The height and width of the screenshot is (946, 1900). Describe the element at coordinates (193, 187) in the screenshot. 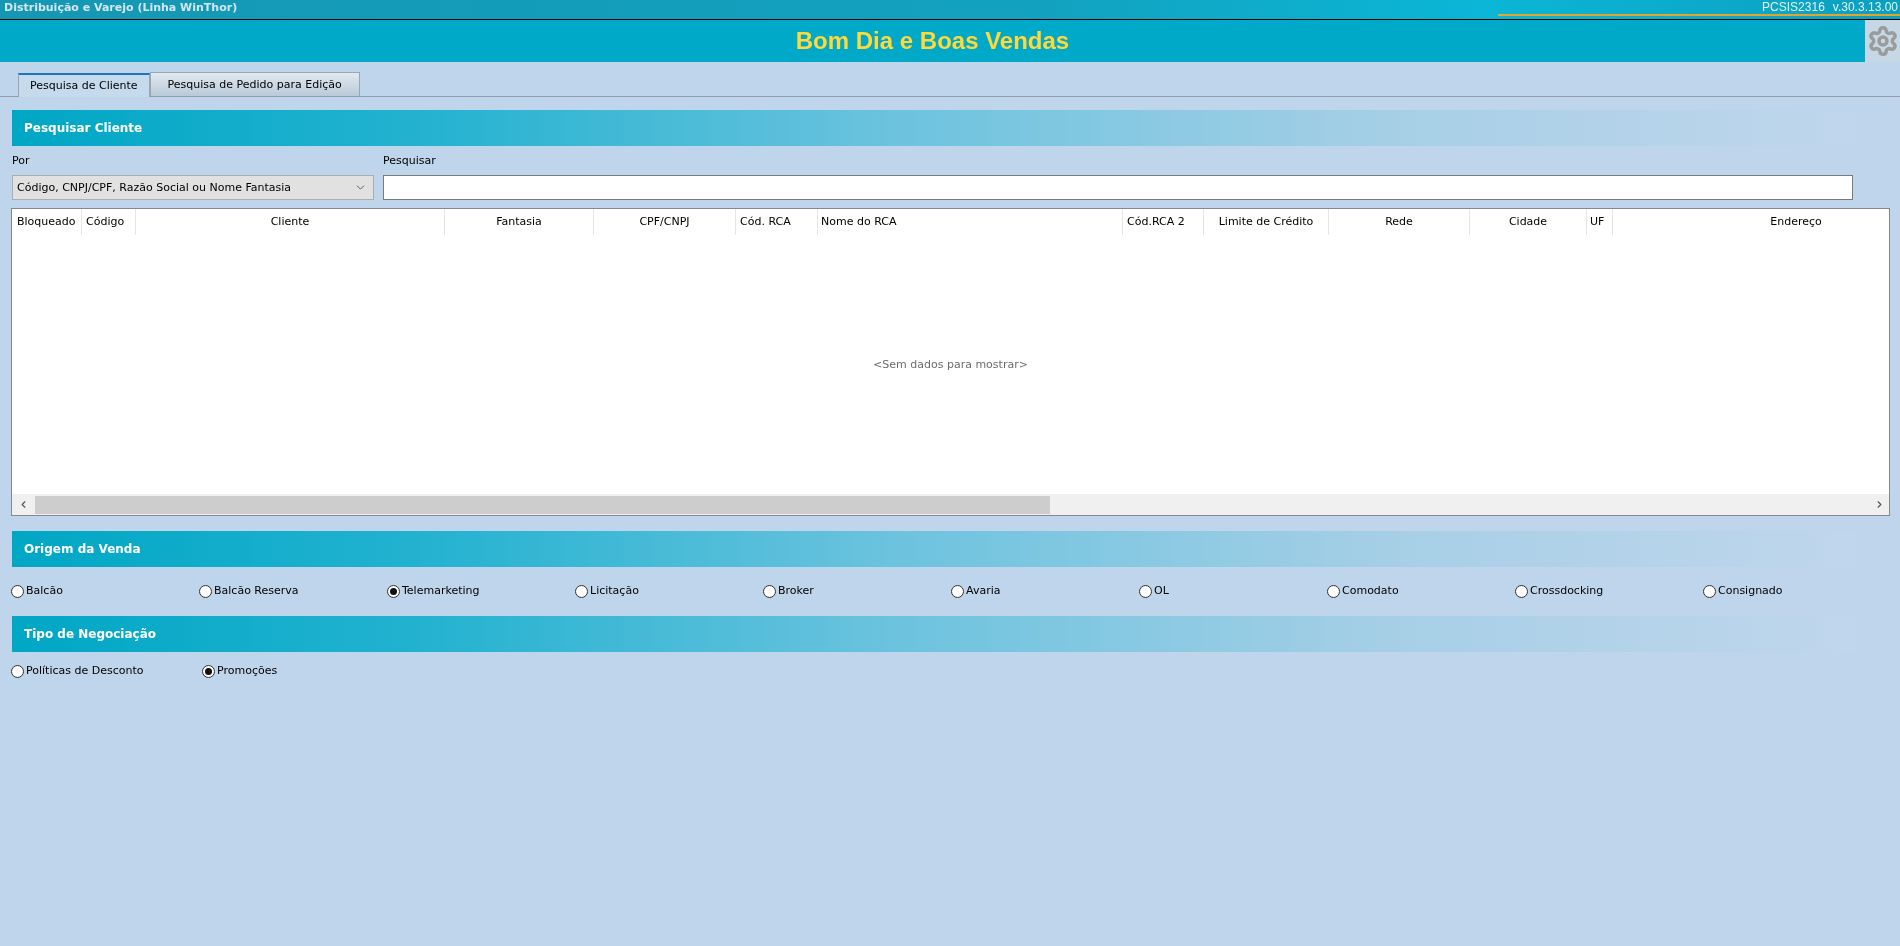

I see `search-by-dropdown: Código, CNPJ/CPF, Razão Social ou Nome Fantasia` at that location.